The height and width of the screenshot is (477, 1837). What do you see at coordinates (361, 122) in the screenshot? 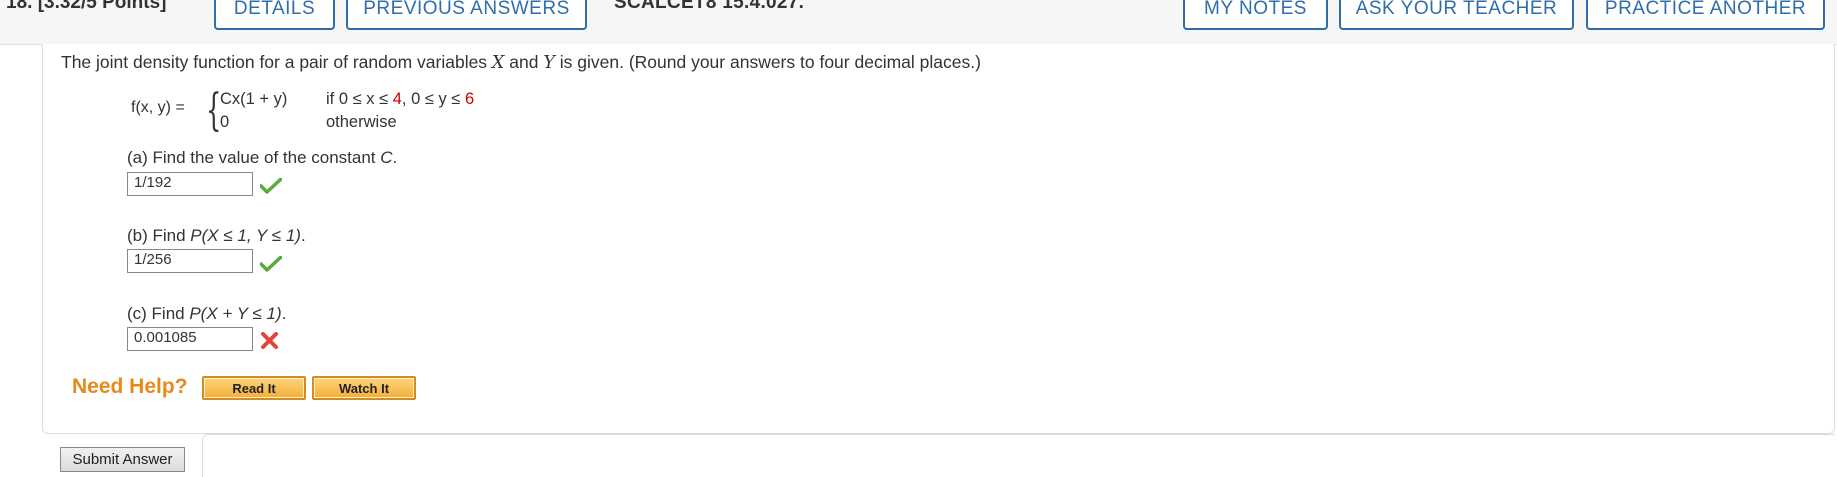
I see `case2-condition: otherwise` at bounding box center [361, 122].